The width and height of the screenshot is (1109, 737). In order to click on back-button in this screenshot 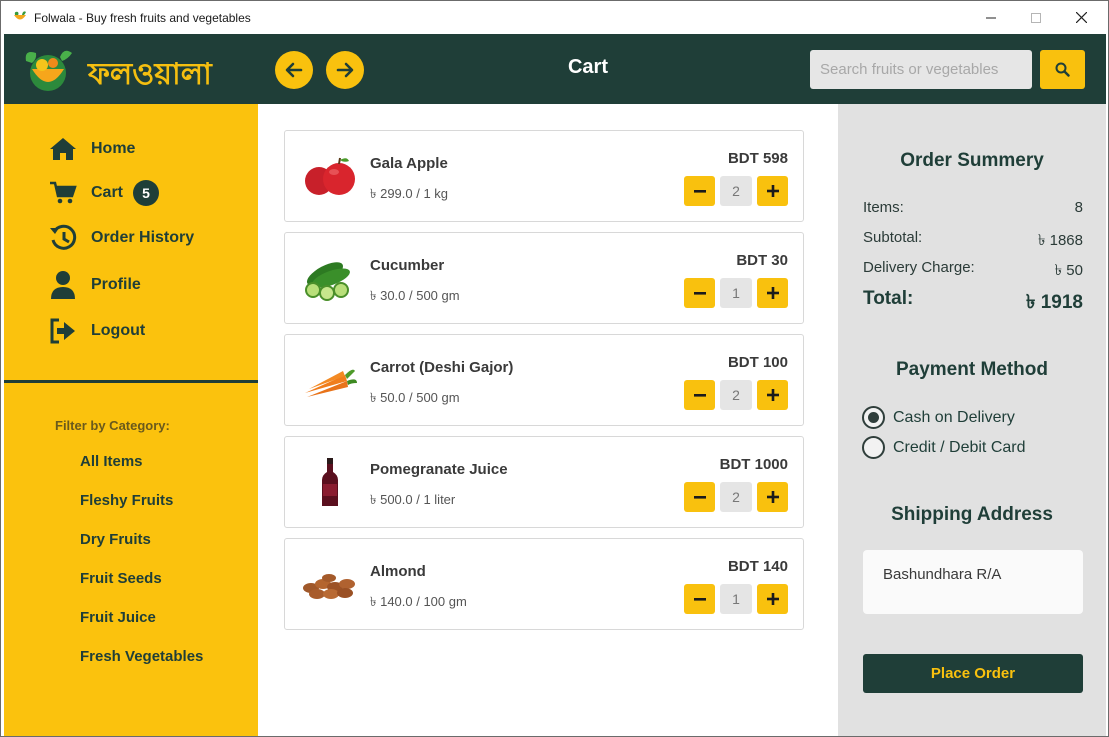, I will do `click(294, 70)`.